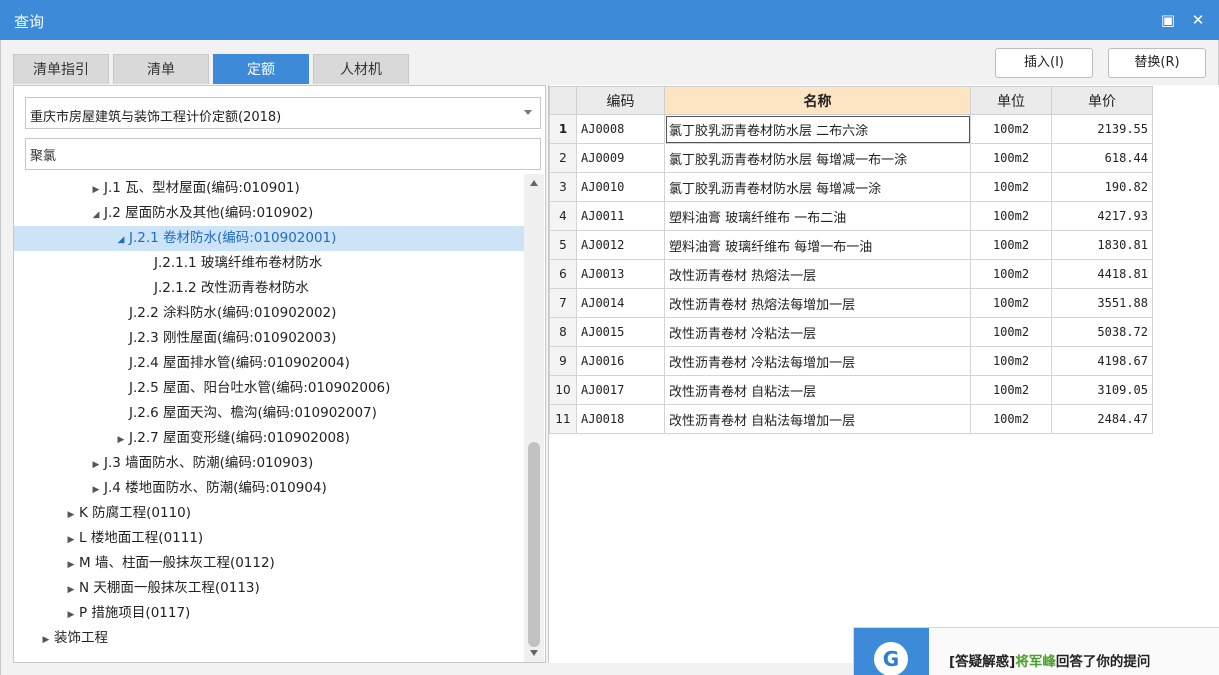  I want to click on cell-code: AJ0013, so click(620, 274).